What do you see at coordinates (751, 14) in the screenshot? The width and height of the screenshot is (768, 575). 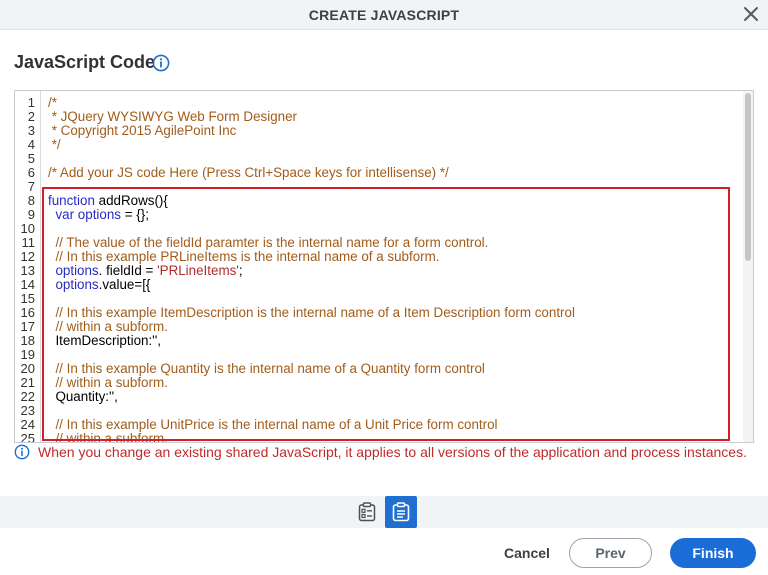 I see `close-icon` at bounding box center [751, 14].